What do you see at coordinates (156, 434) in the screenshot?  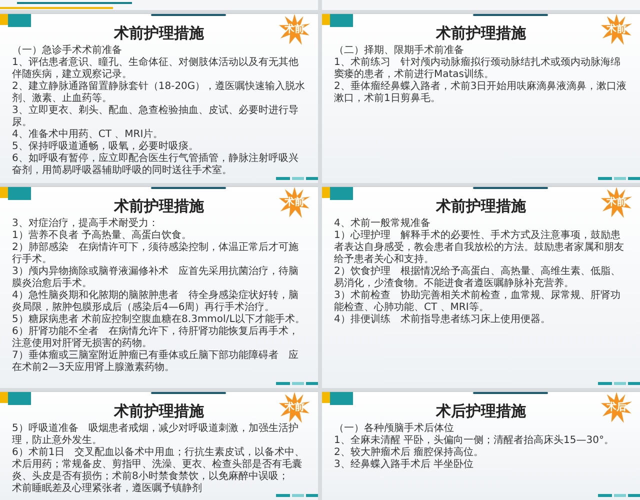 I see `paragraph: 5）呼吸道准备 吸烟患者戒烟，减少对呼吸道刺激，加强生活护理，防止意外发生。` at bounding box center [156, 434].